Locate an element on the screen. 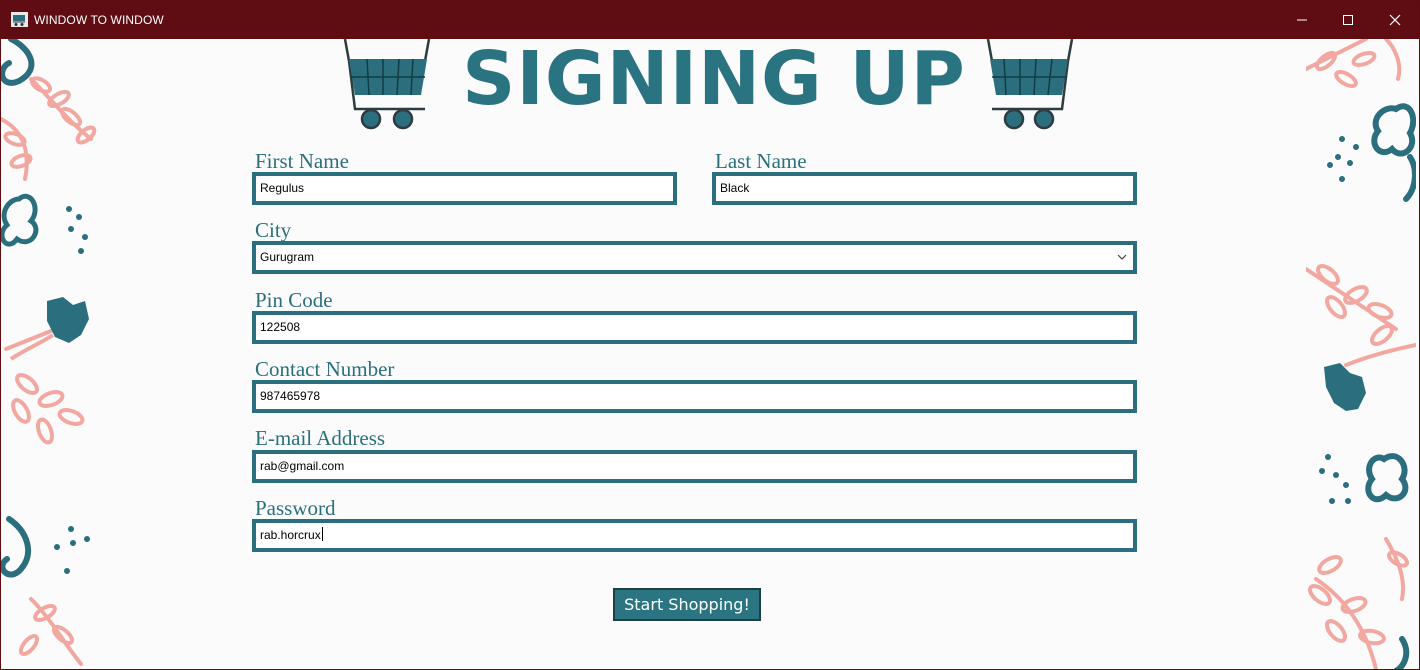  start-shopping-button: Start Shopping! is located at coordinates (687, 604).